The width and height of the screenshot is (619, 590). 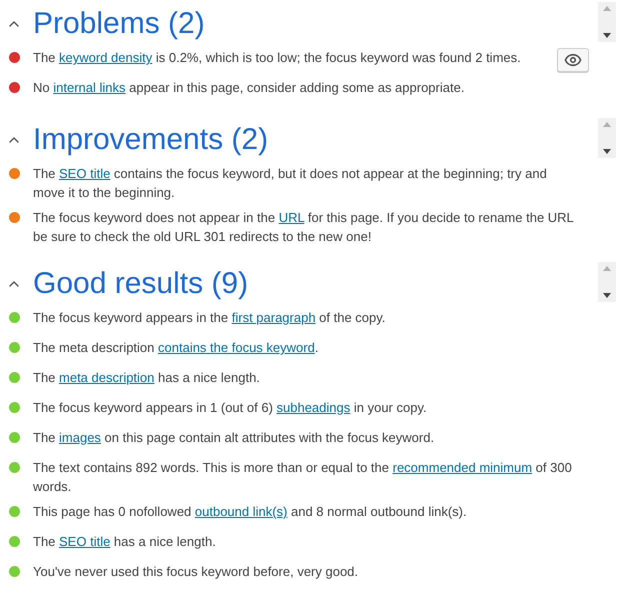 What do you see at coordinates (125, 542) in the screenshot?
I see `result-text: The SEO title has a nice length.` at bounding box center [125, 542].